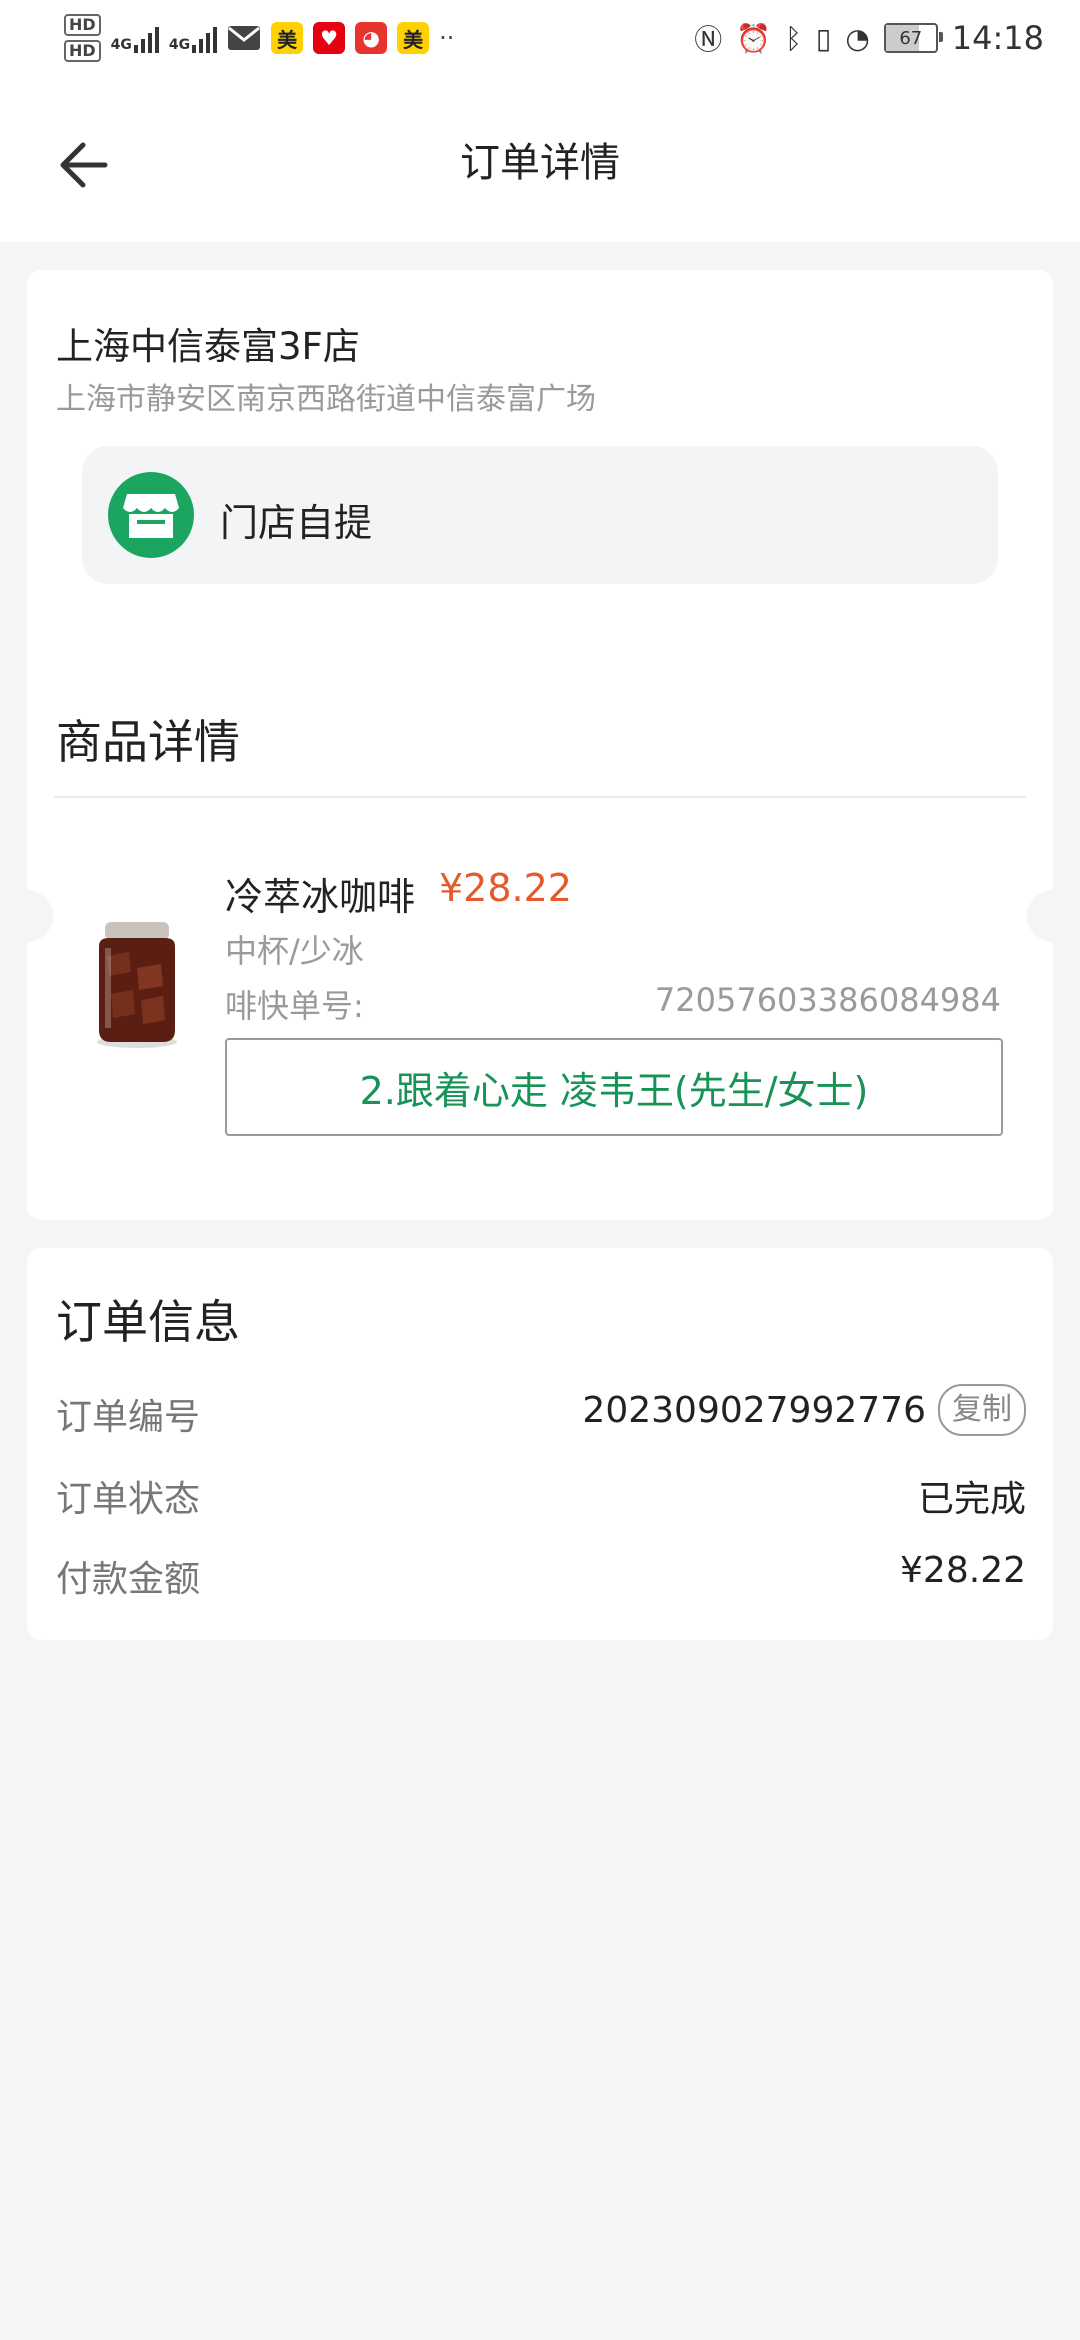 This screenshot has width=1080, height=2340. What do you see at coordinates (505, 888) in the screenshot?
I see `product-price: ¥28.22` at bounding box center [505, 888].